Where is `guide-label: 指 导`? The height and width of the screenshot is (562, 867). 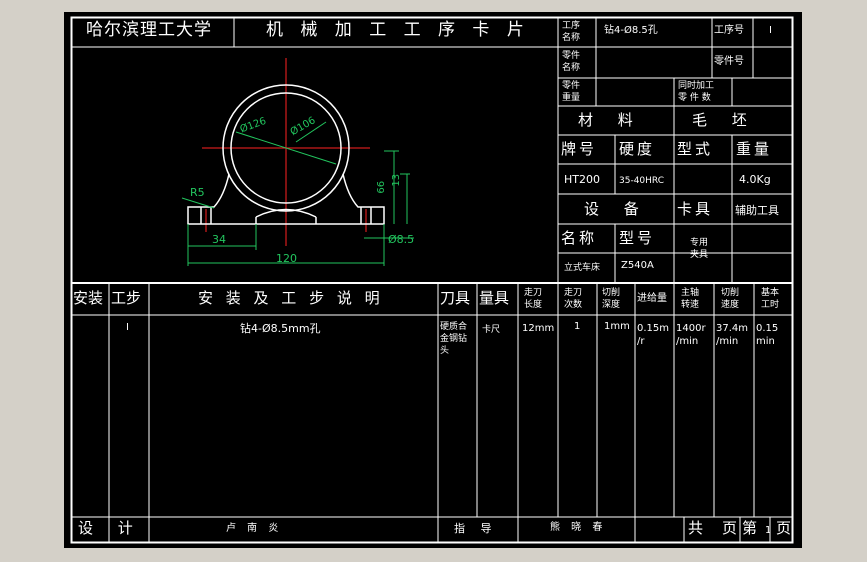
guide-label: 指 导 is located at coordinates (476, 528).